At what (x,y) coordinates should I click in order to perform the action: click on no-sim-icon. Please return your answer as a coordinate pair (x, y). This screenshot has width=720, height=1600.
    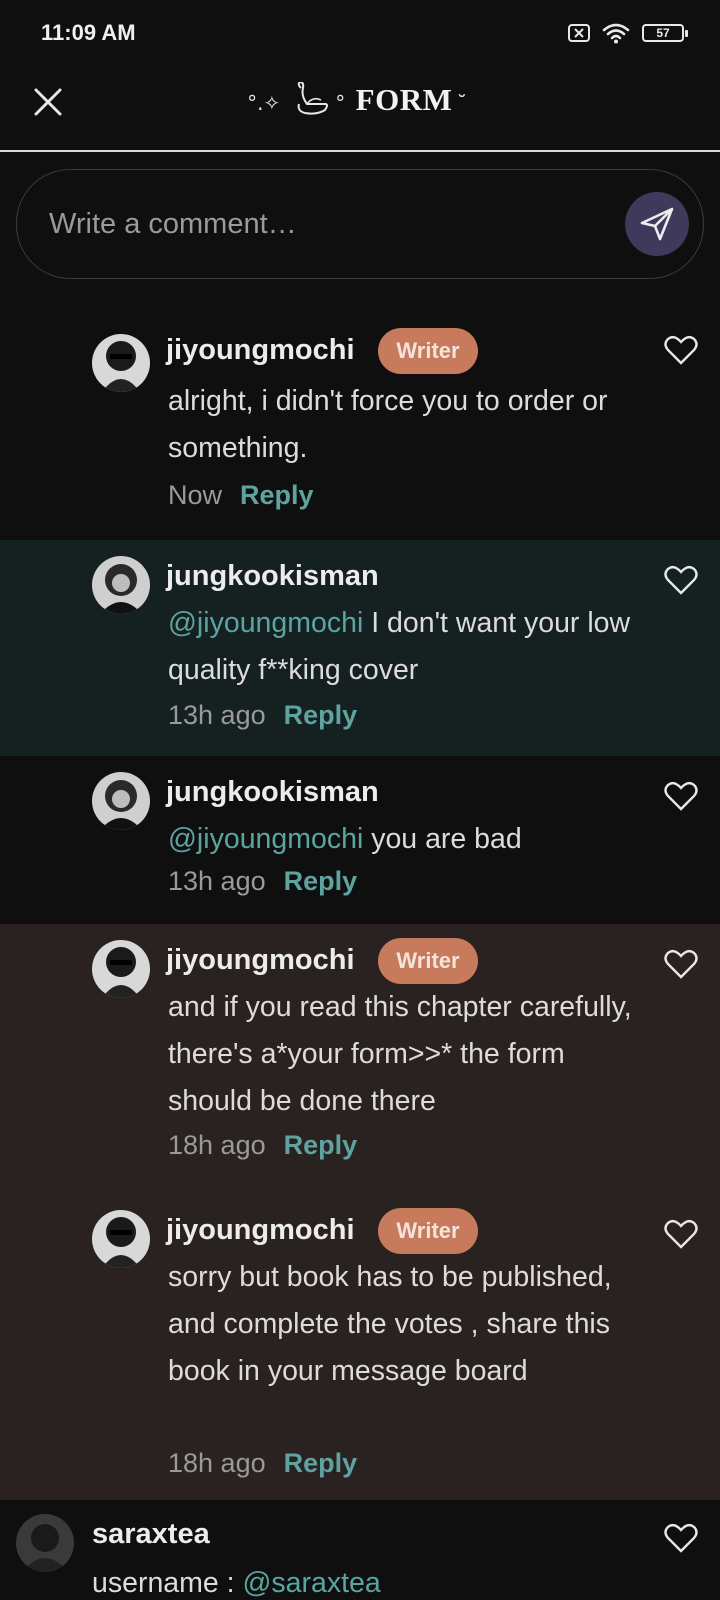
    Looking at the image, I should click on (579, 33).